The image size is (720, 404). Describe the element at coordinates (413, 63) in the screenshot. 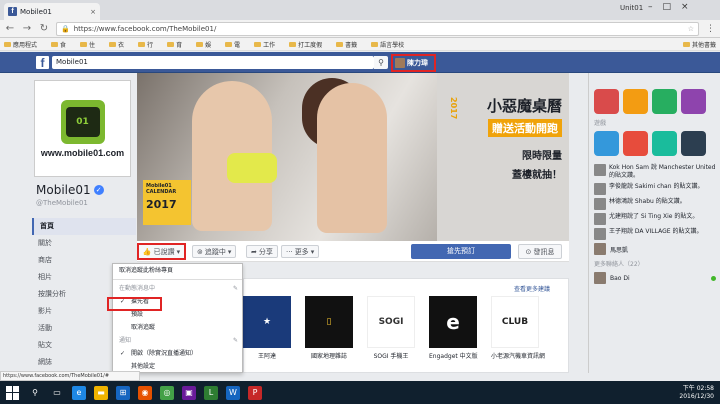

I see `profile-link: 陳力瑋` at that location.